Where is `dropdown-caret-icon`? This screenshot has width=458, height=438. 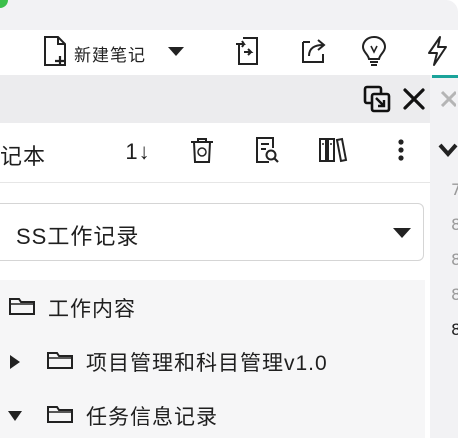
dropdown-caret-icon is located at coordinates (176, 53).